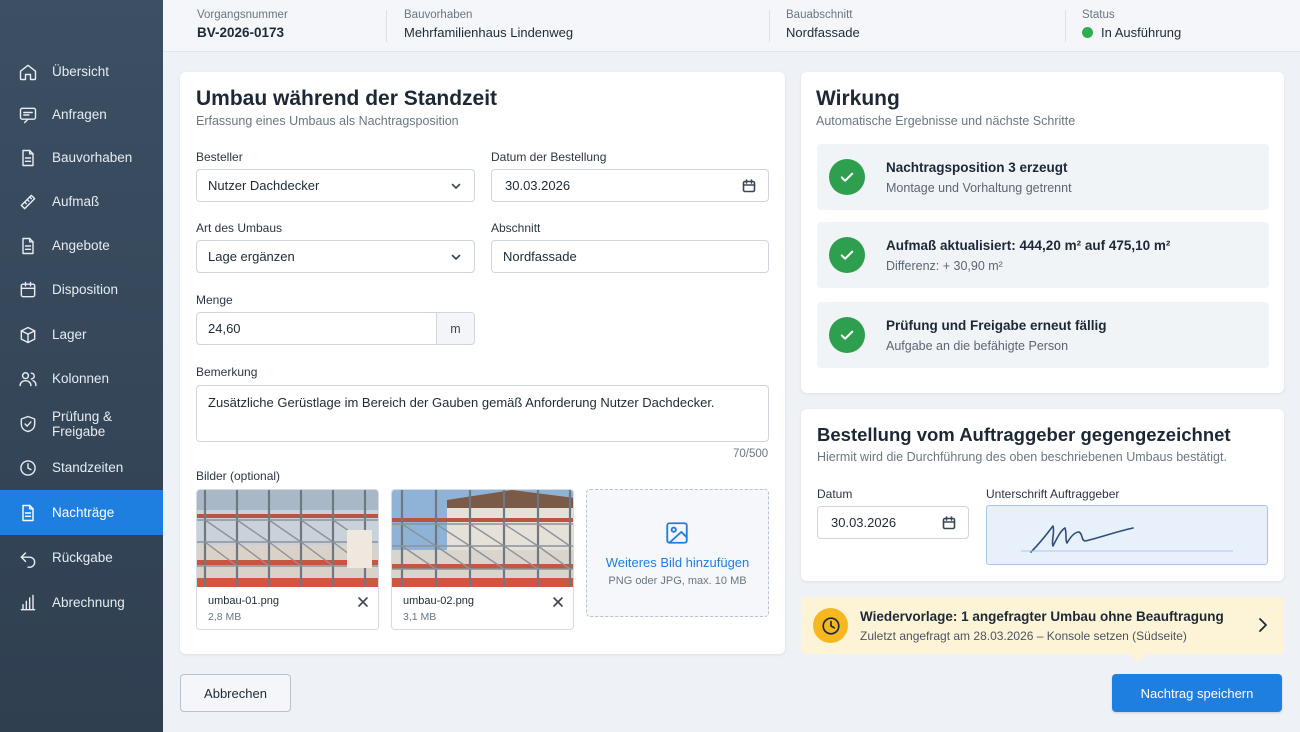 This screenshot has width=1300, height=732. I want to click on ruler-icon, so click(28, 202).